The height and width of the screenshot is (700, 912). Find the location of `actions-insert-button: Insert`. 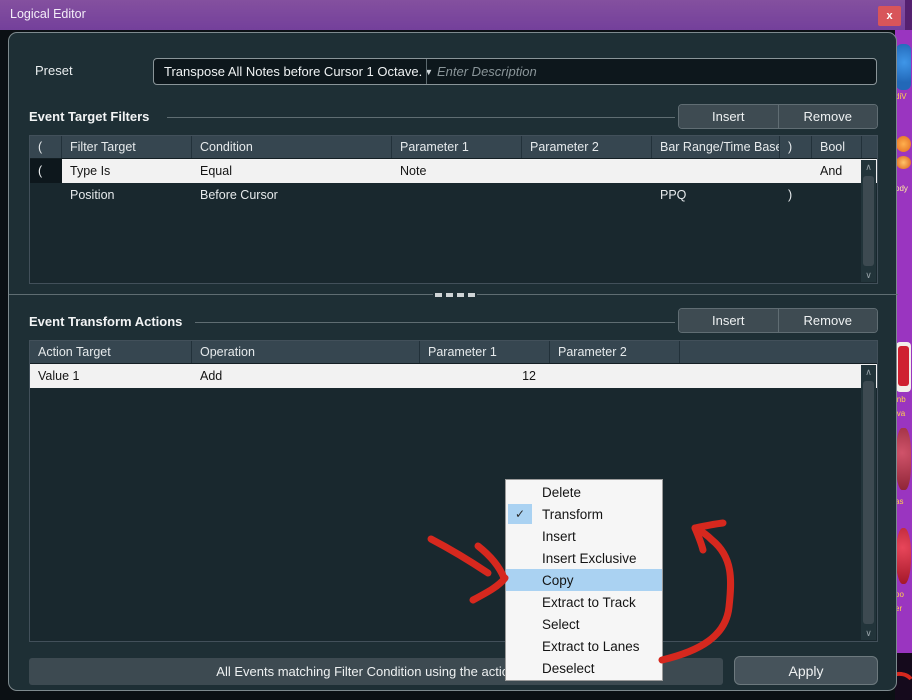

actions-insert-button: Insert is located at coordinates (728, 320).